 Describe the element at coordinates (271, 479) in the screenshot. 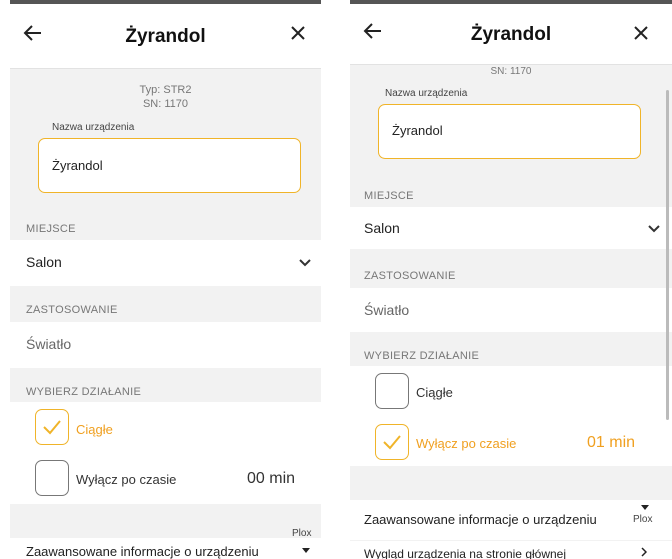

I see `timer-value: 00 min` at that location.